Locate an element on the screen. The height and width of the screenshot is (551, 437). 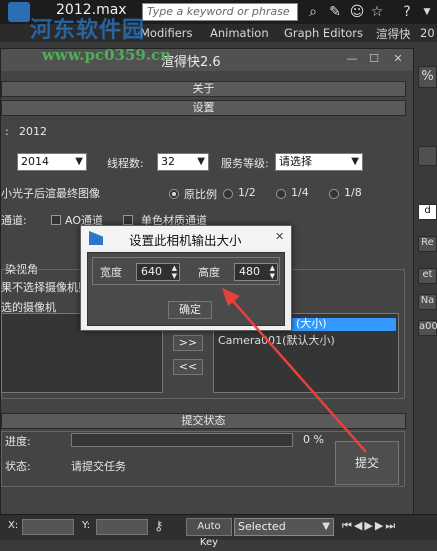
ratio-original-radio is located at coordinates (174, 194).